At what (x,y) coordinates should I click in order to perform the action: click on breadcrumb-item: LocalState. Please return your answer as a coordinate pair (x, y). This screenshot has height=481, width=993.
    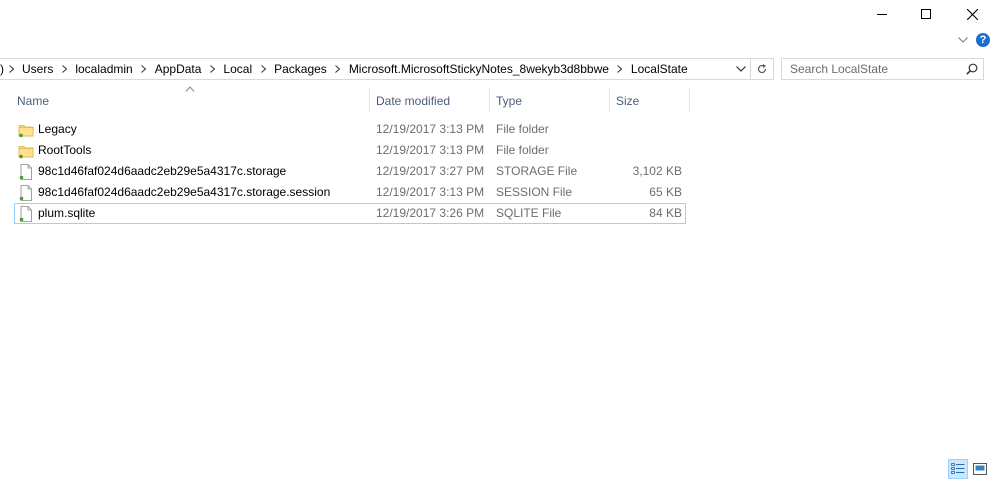
    Looking at the image, I should click on (659, 69).